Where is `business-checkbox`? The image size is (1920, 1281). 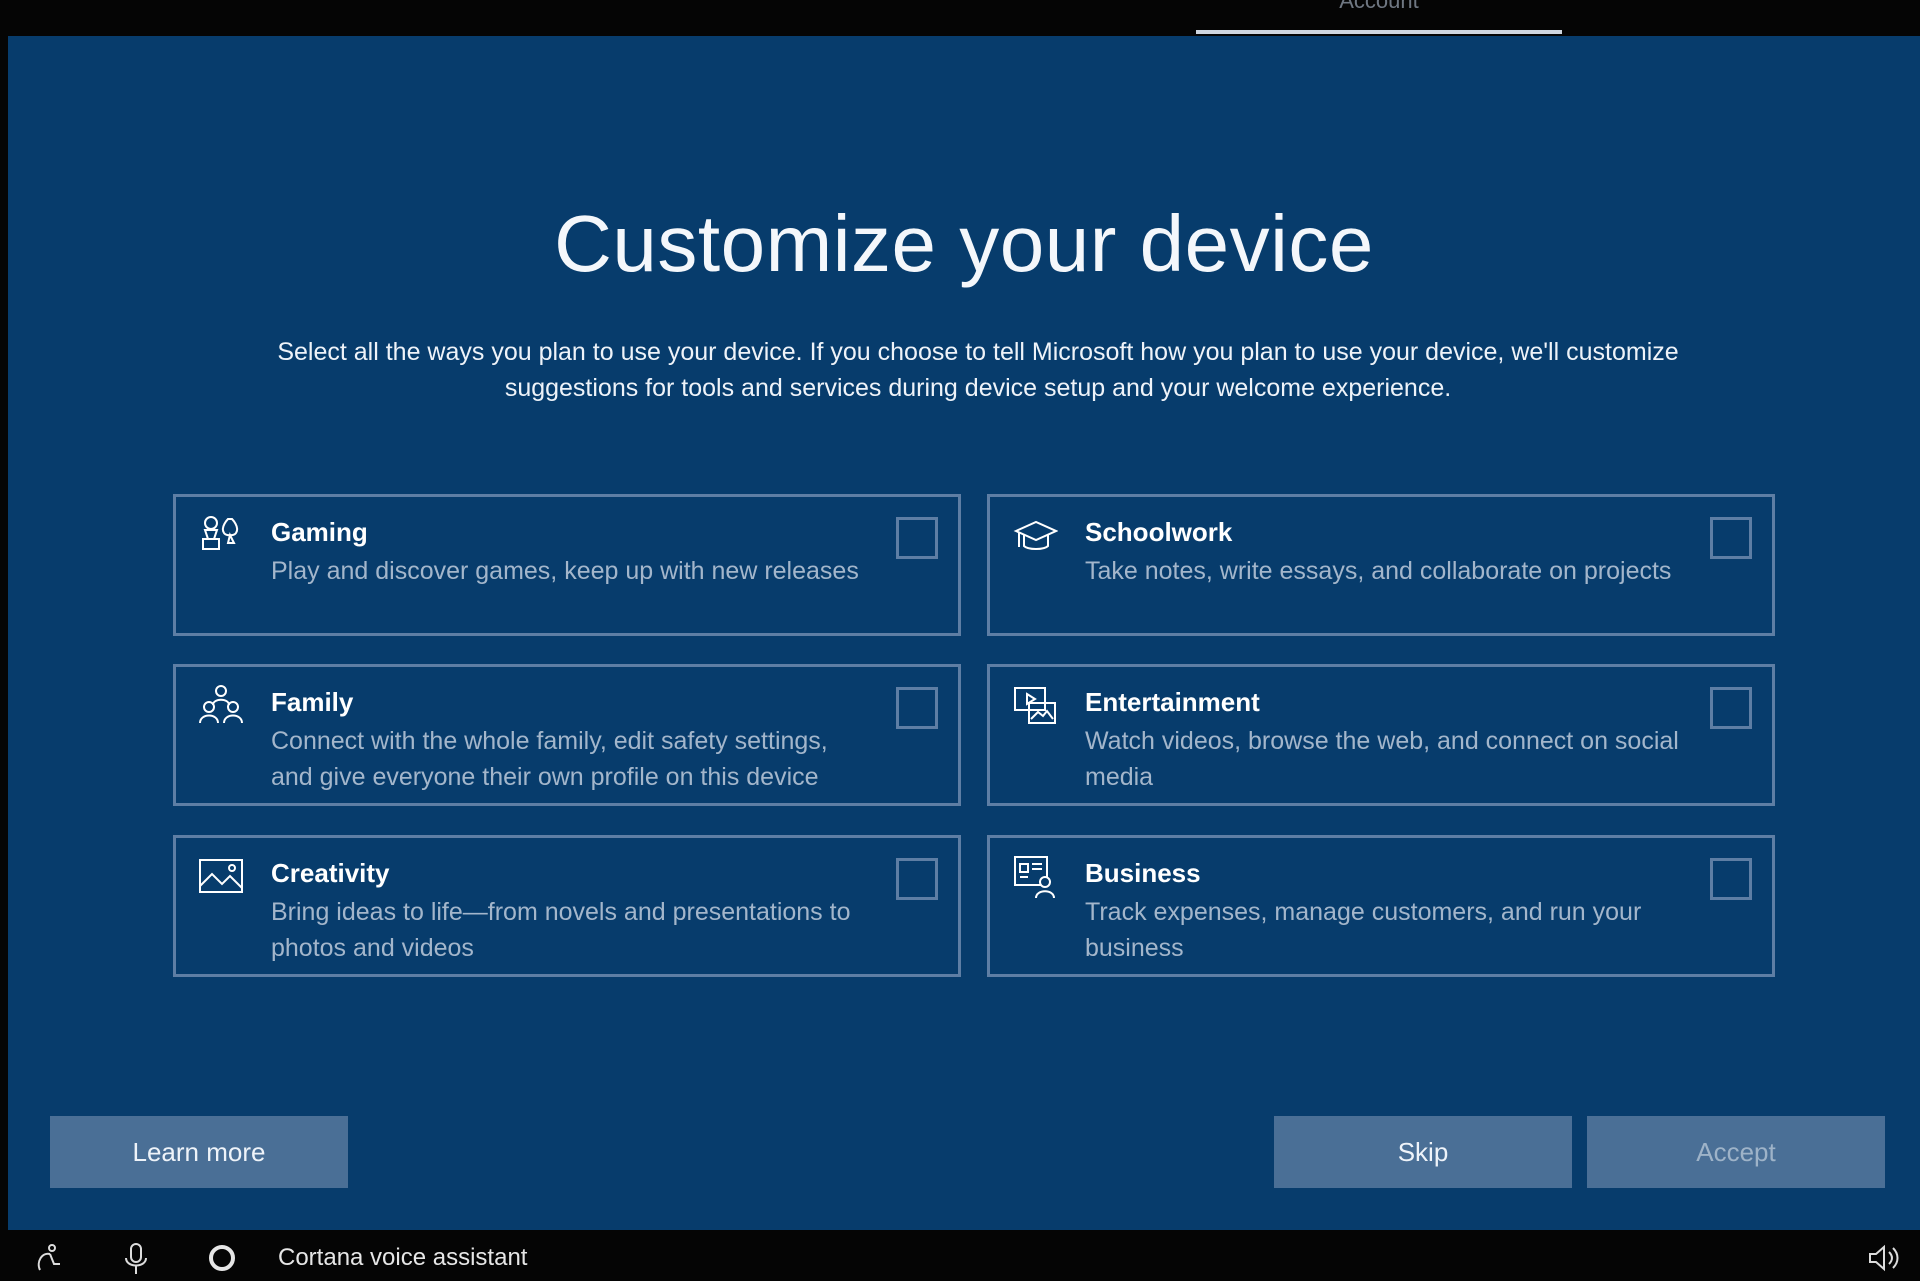 business-checkbox is located at coordinates (1731, 879).